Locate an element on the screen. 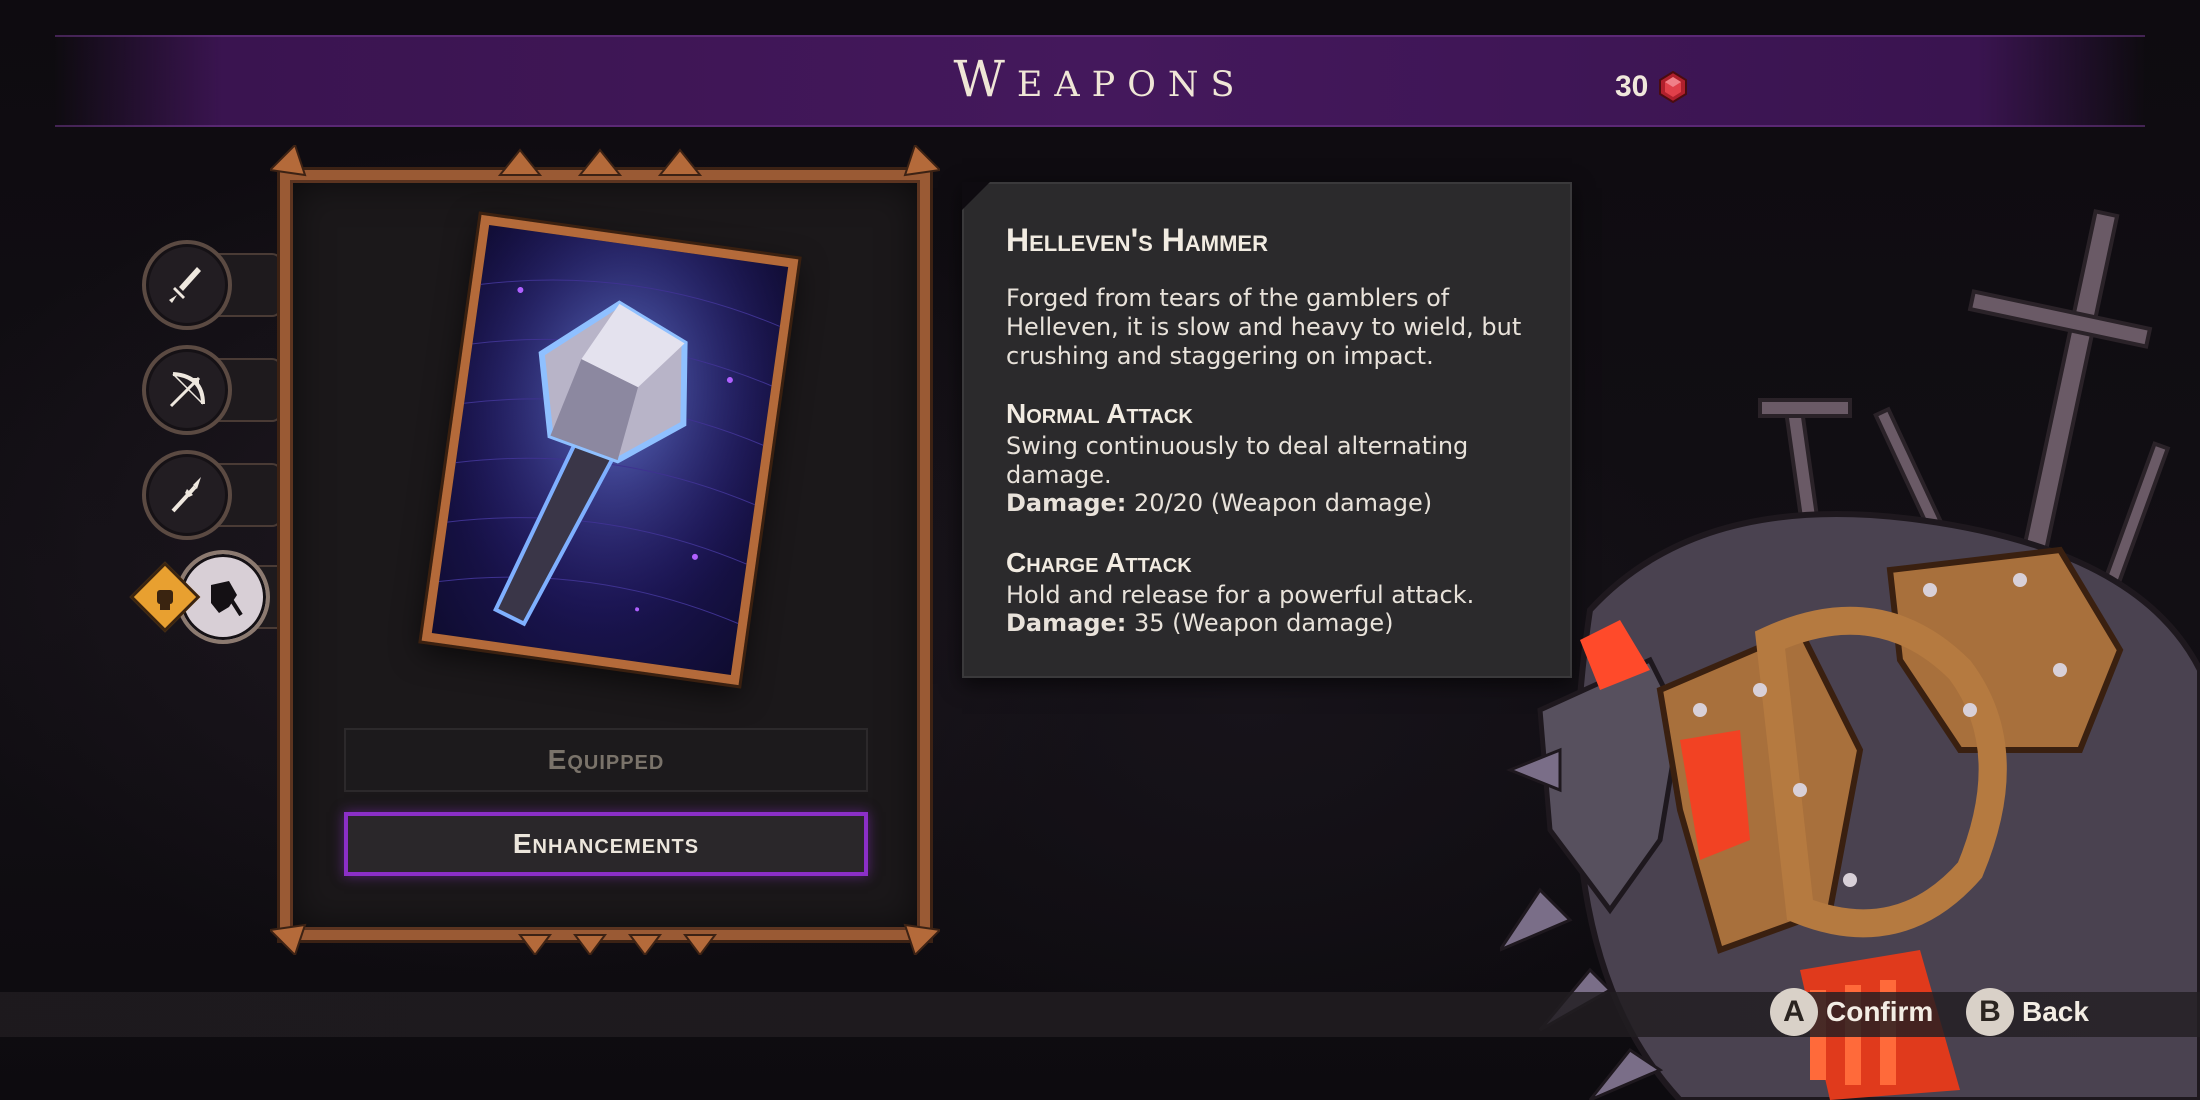  confirm-hint: A Confirm is located at coordinates (1851, 1012).